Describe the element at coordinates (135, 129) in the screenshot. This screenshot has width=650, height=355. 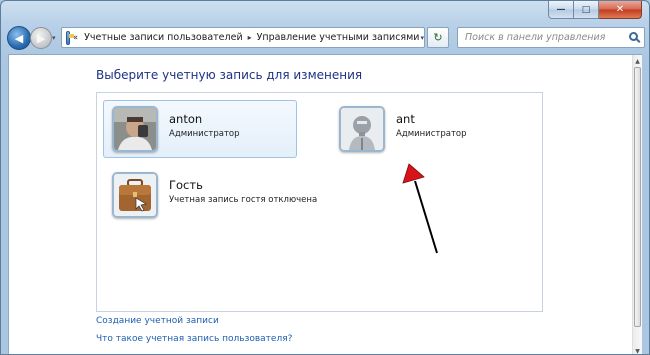
I see `photo-avatar-icon` at that location.